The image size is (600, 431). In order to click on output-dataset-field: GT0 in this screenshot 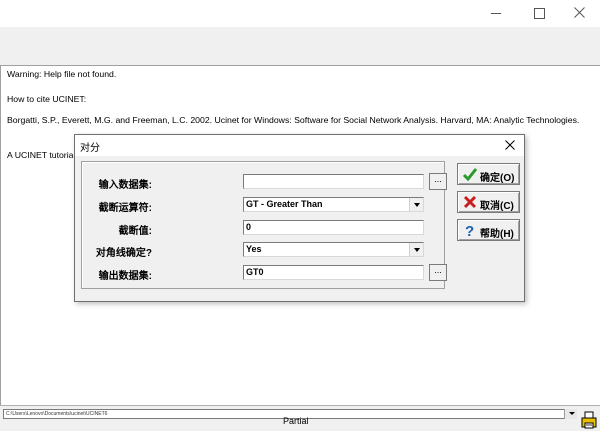, I will do `click(333, 272)`.